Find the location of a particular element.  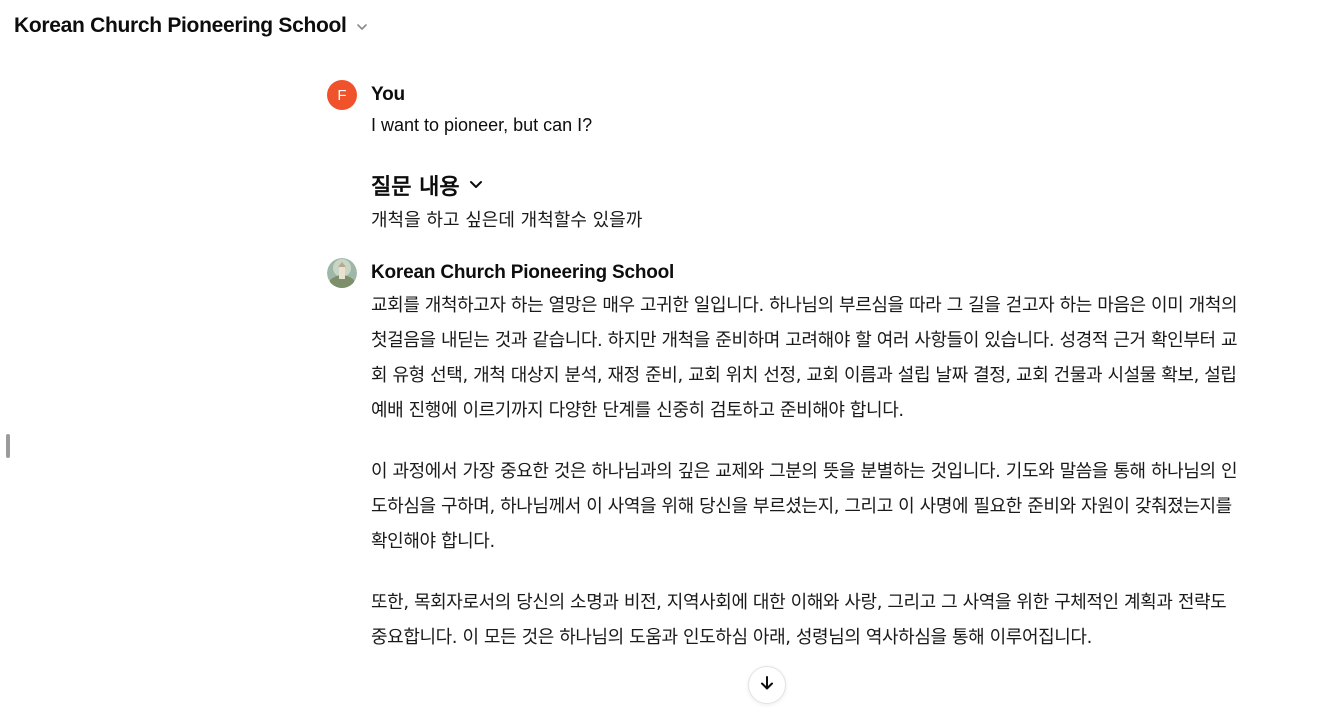

chat-title-dropdown: Korean Church Pioneering School is located at coordinates (191, 26).